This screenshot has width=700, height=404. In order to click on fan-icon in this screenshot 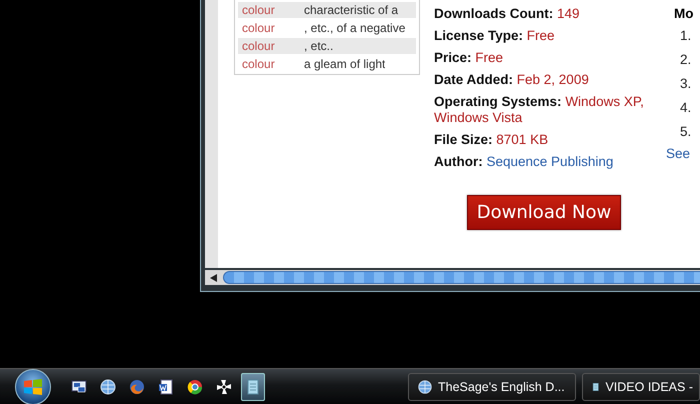, I will do `click(224, 387)`.